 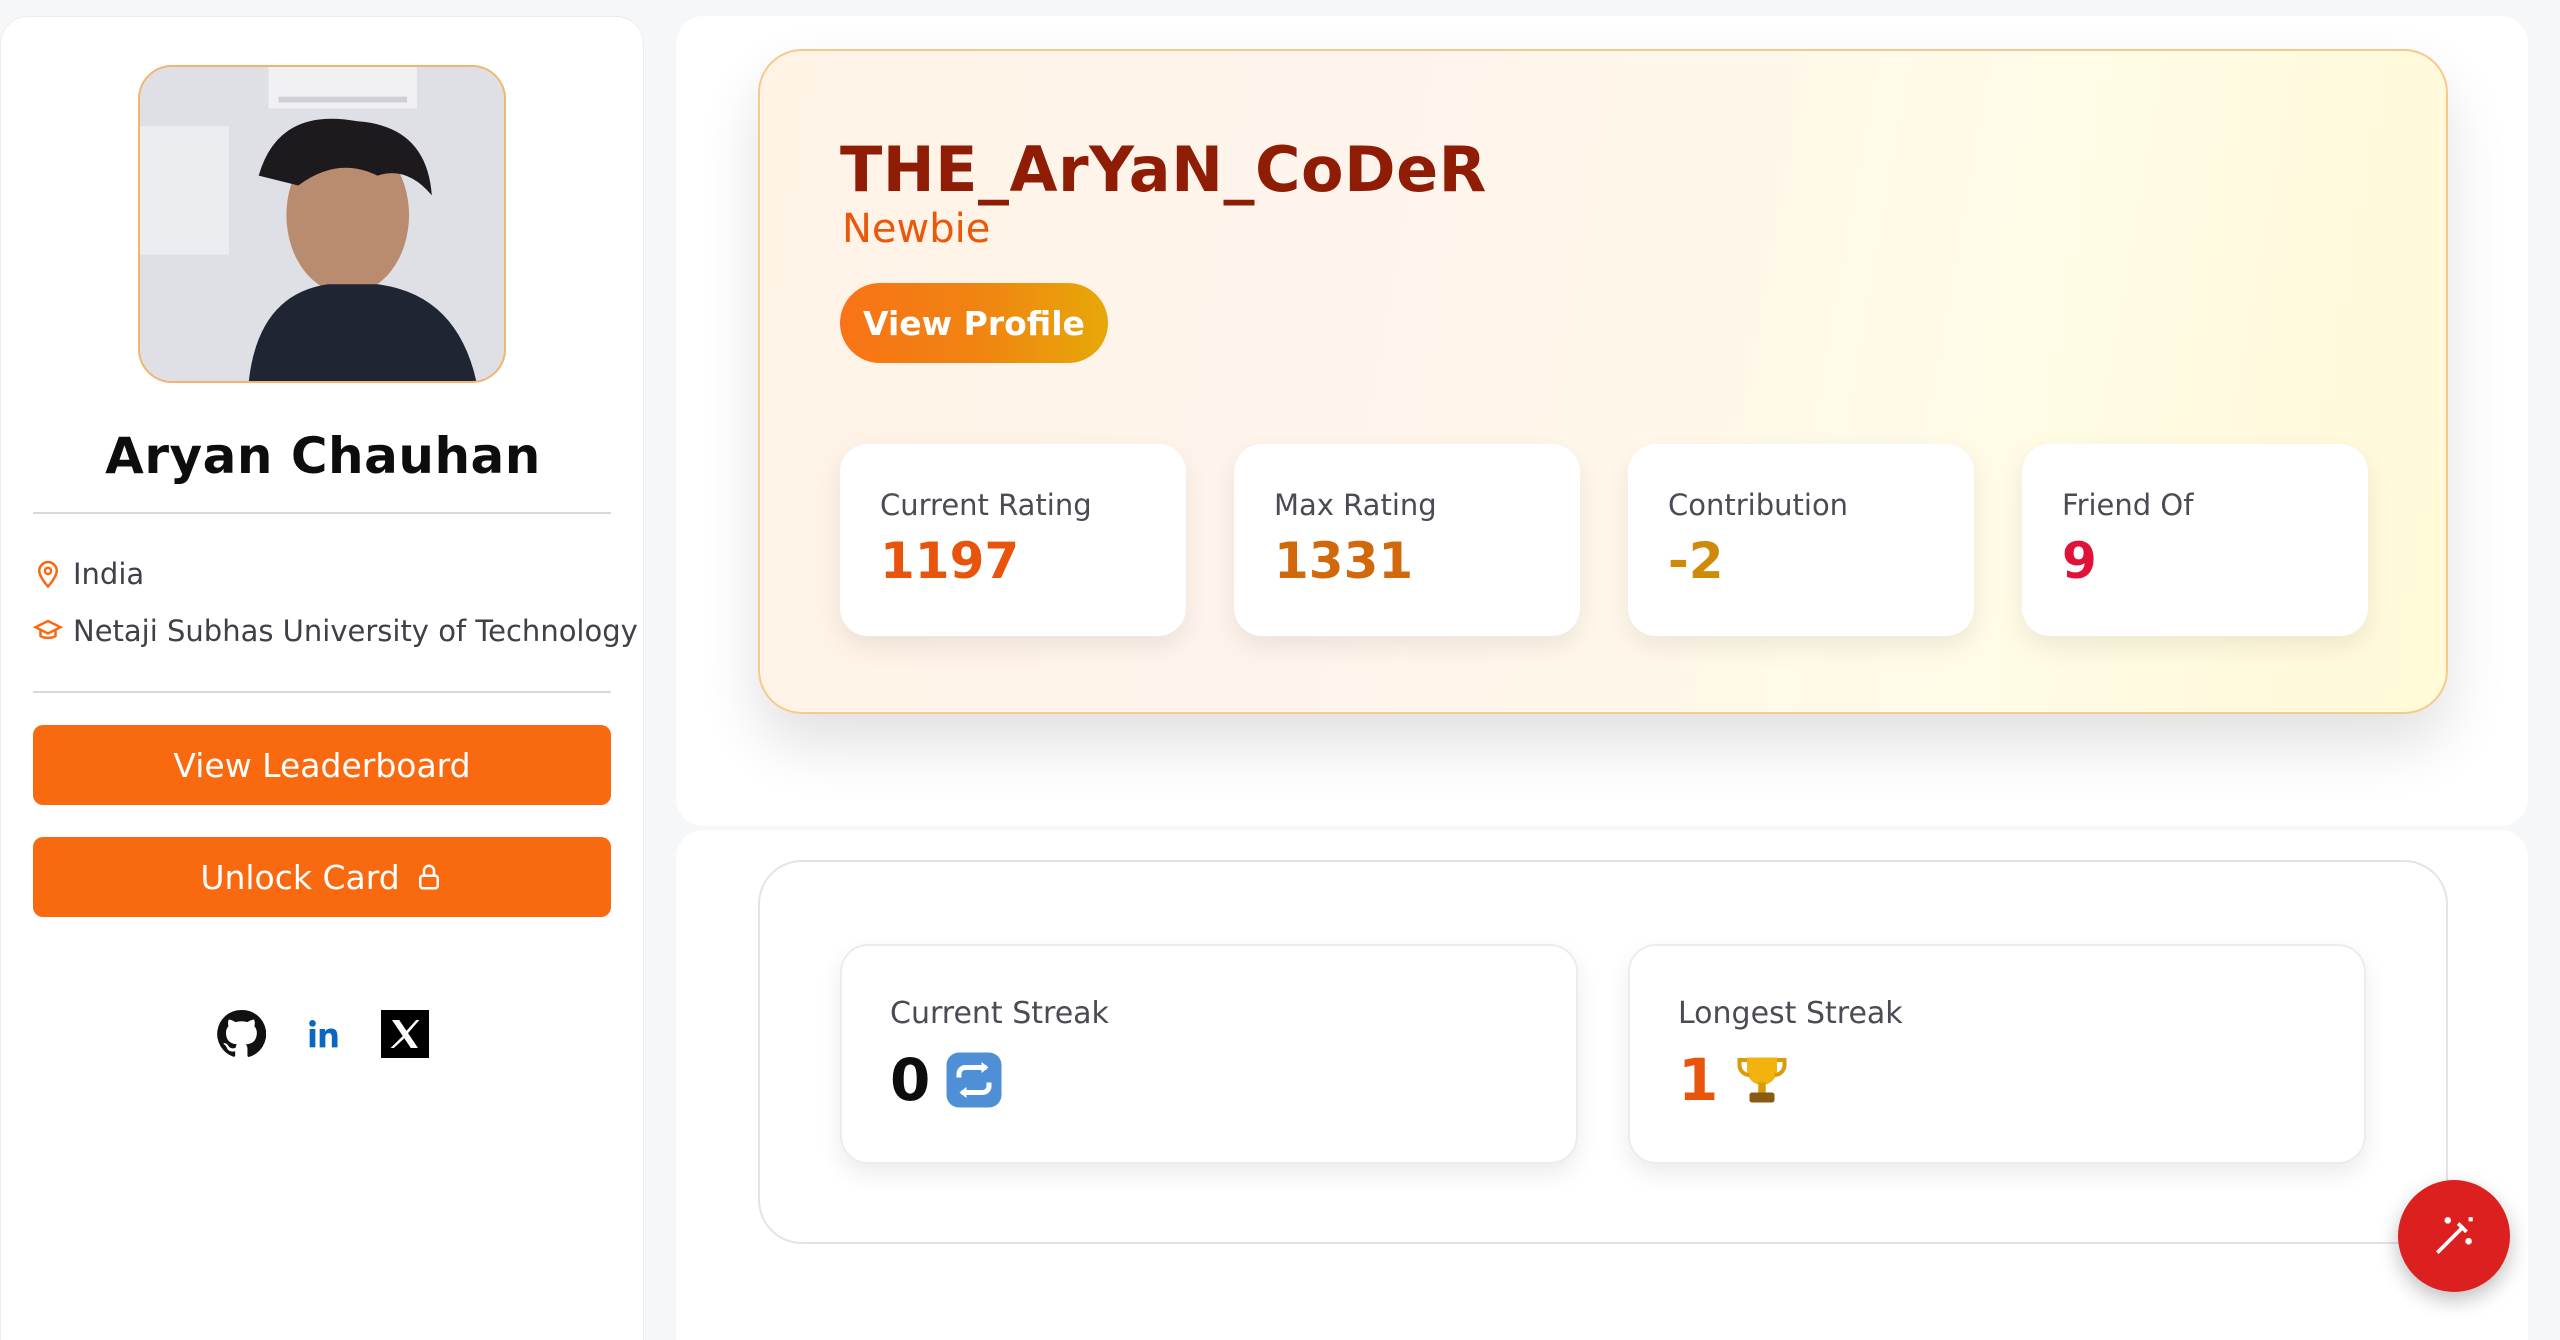 What do you see at coordinates (950, 561) in the screenshot?
I see `stat-value: 1197` at bounding box center [950, 561].